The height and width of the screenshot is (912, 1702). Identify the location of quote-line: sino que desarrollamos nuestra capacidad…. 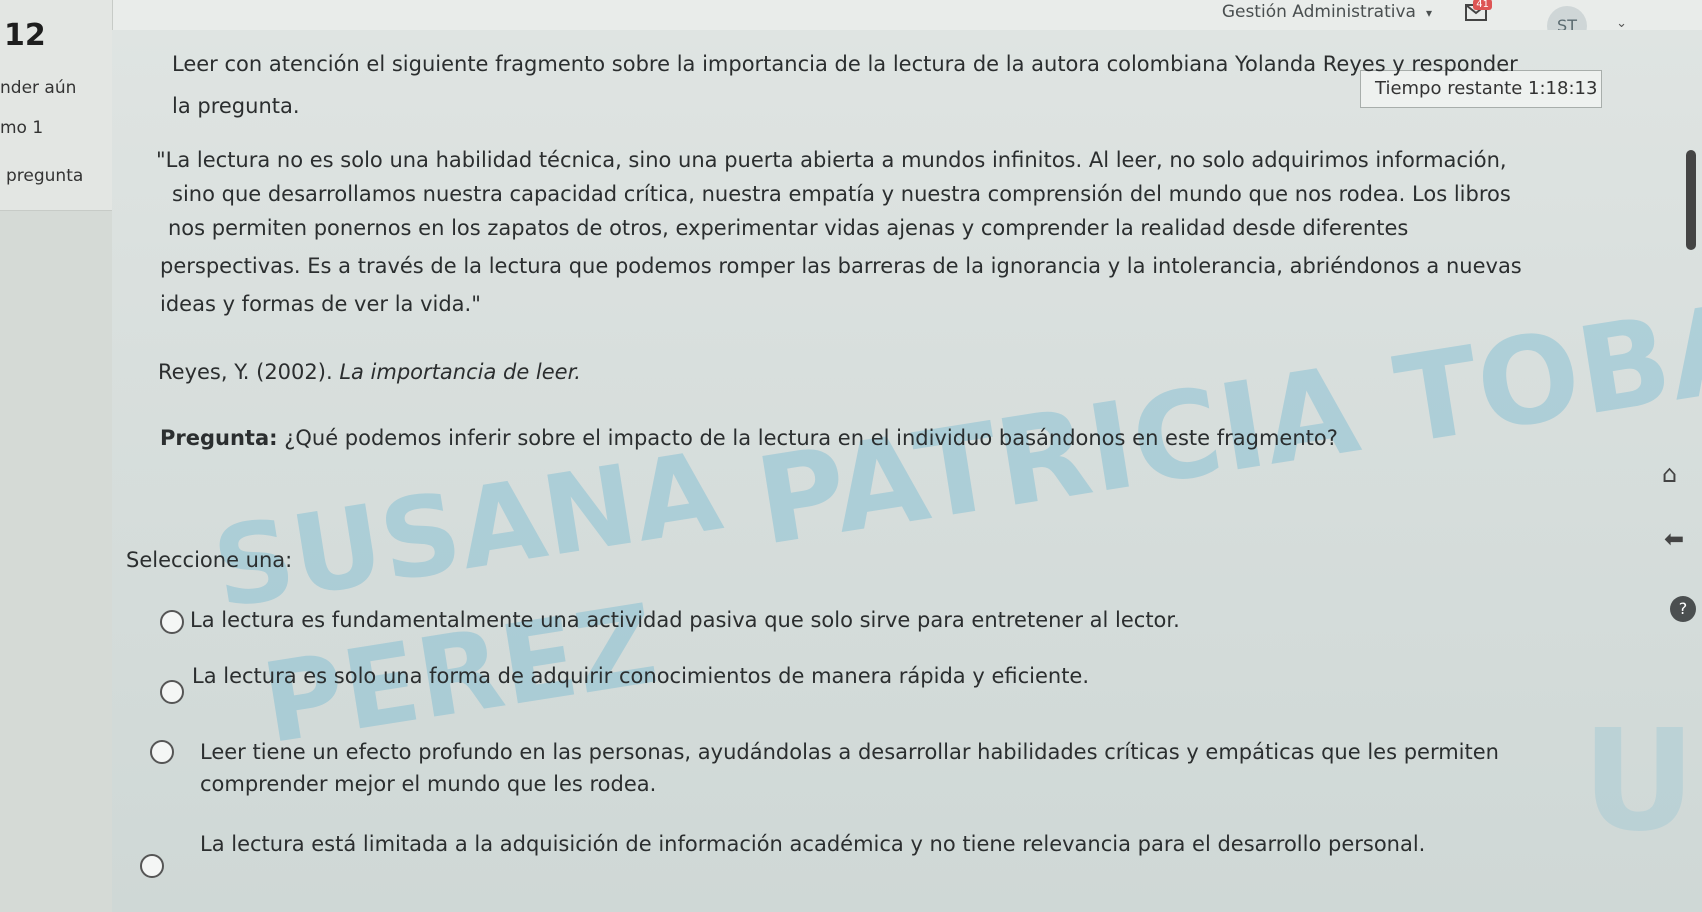
(841, 194).